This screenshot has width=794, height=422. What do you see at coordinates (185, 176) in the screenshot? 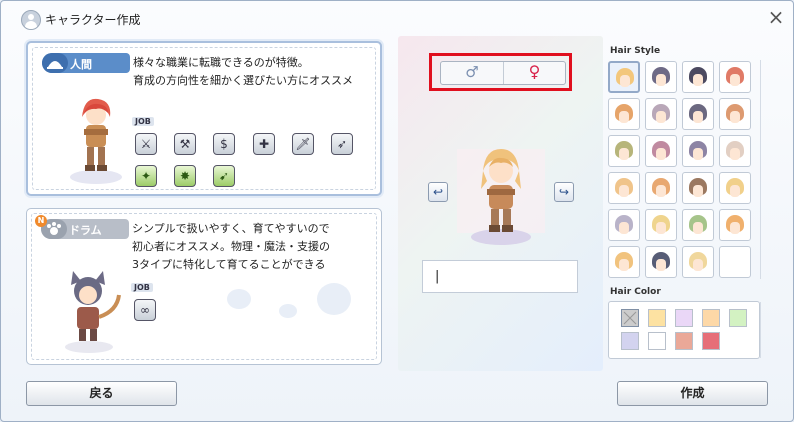
I see `ninja-icon: ✸` at bounding box center [185, 176].